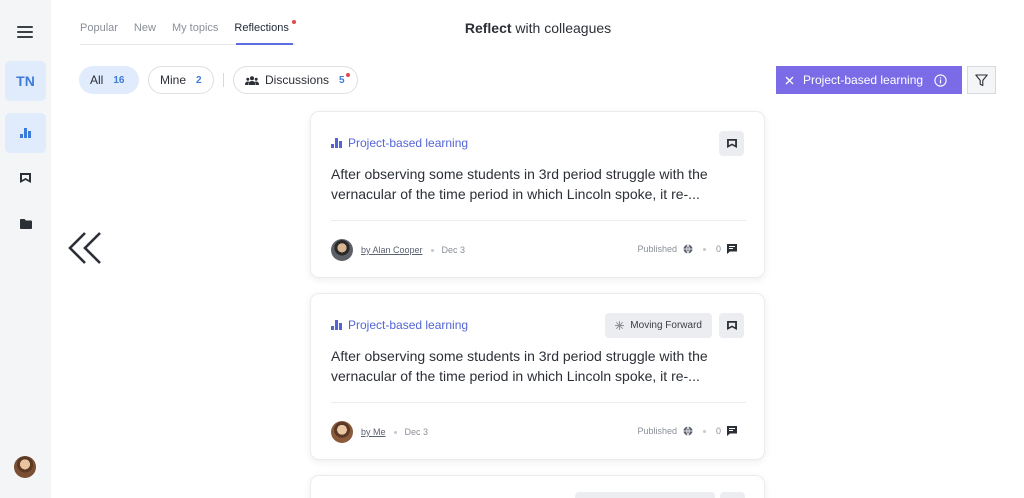 This screenshot has height=498, width=1024. I want to click on card-tag-label: Moving Forward, so click(666, 325).